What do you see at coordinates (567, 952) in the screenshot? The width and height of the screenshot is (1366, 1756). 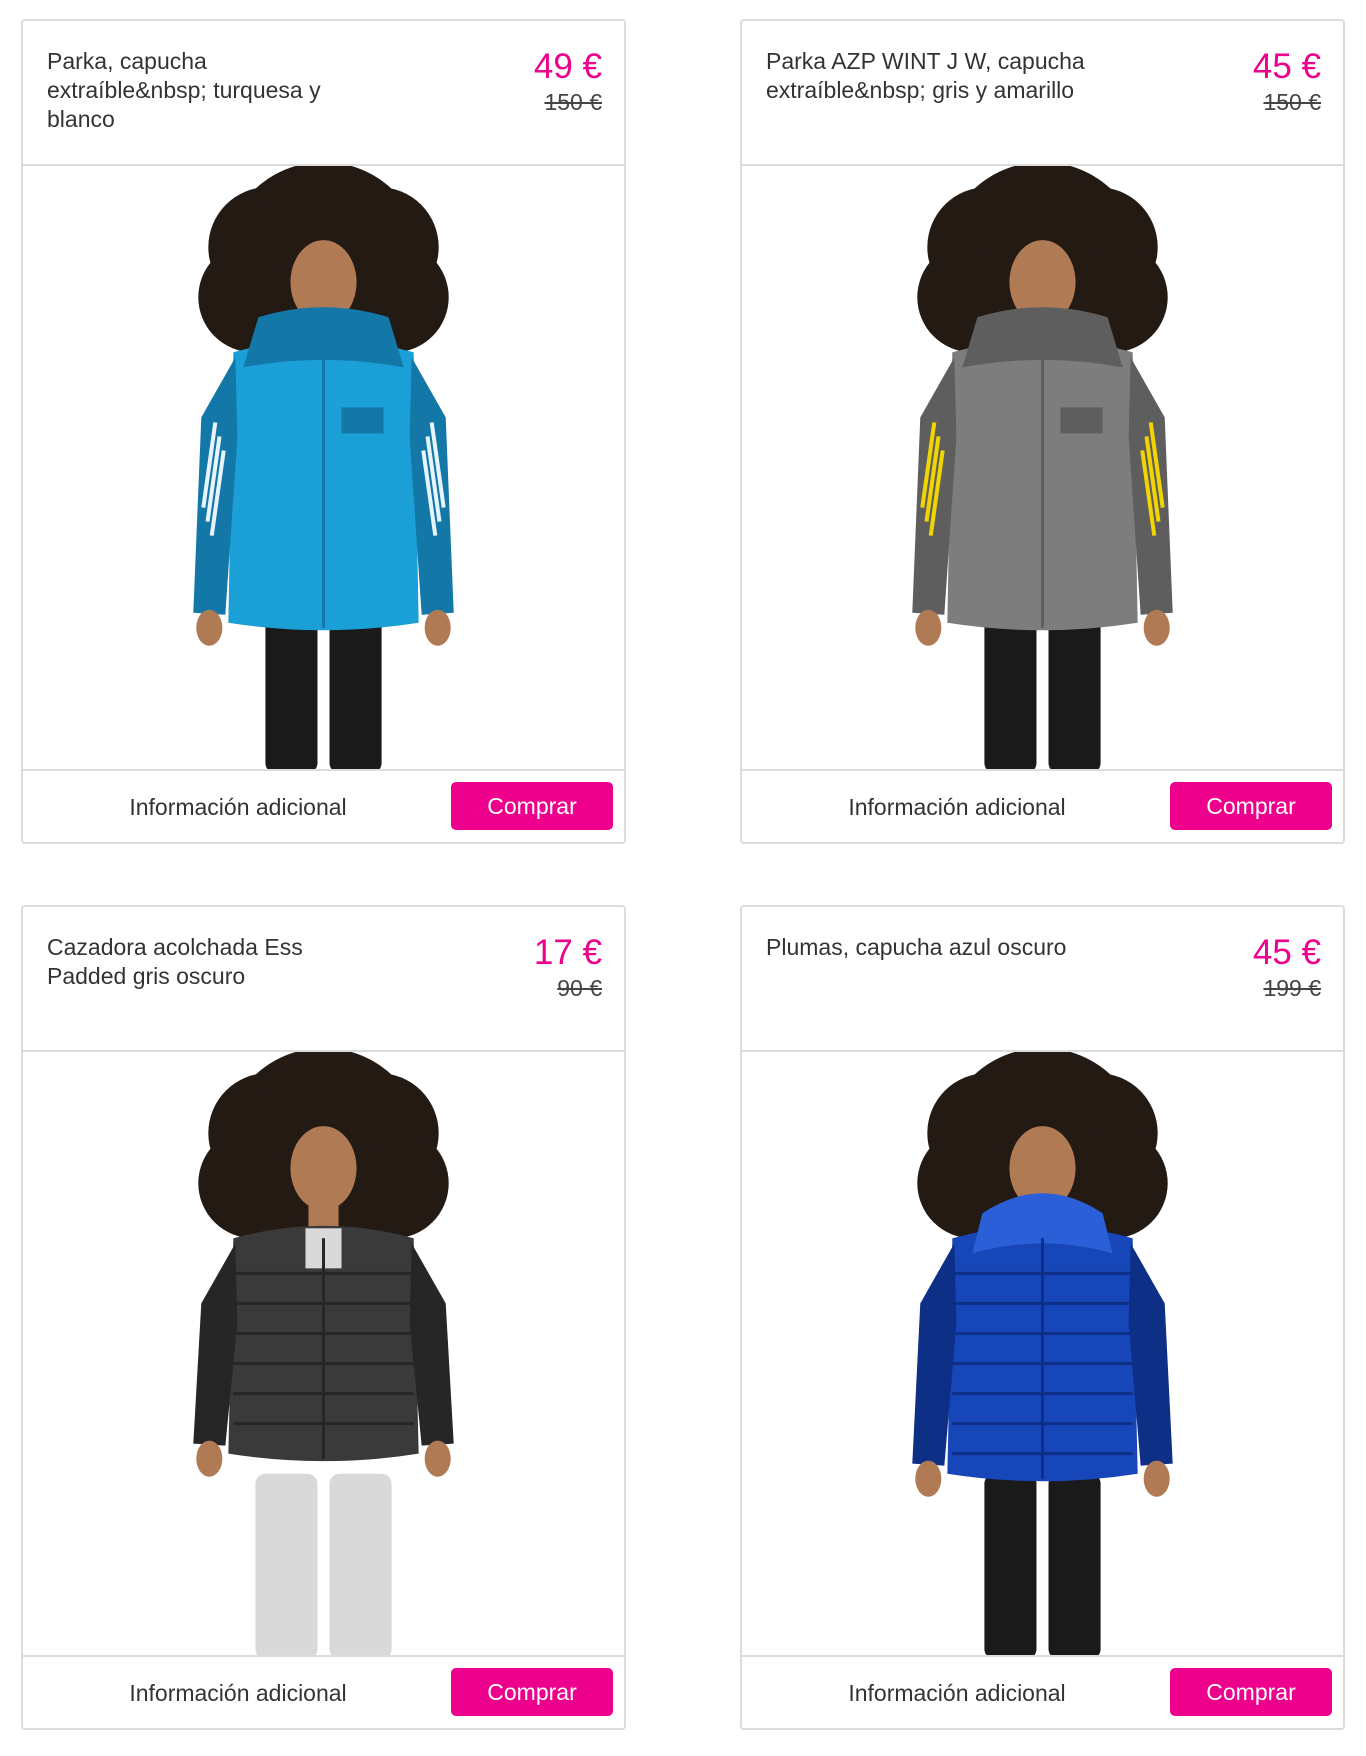 I see `current-price: 17 €` at bounding box center [567, 952].